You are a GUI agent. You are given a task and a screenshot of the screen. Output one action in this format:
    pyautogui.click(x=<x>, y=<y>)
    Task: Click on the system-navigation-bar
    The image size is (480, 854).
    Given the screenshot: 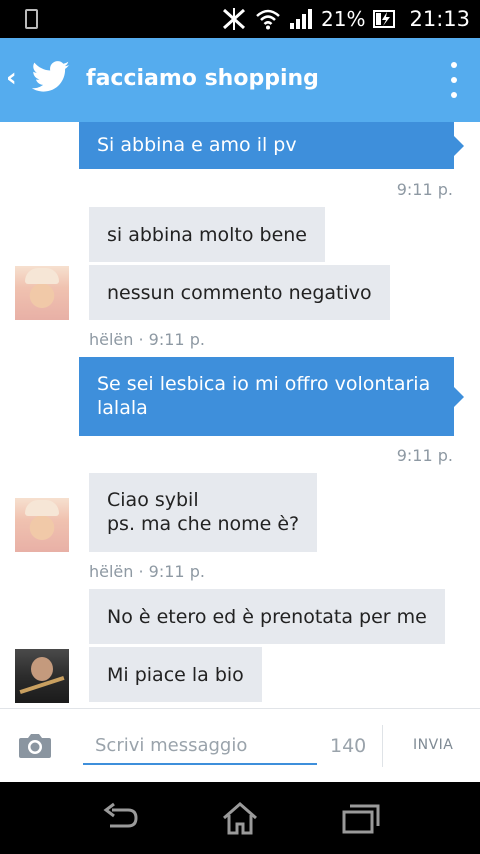 What is the action you would take?
    pyautogui.click(x=240, y=818)
    